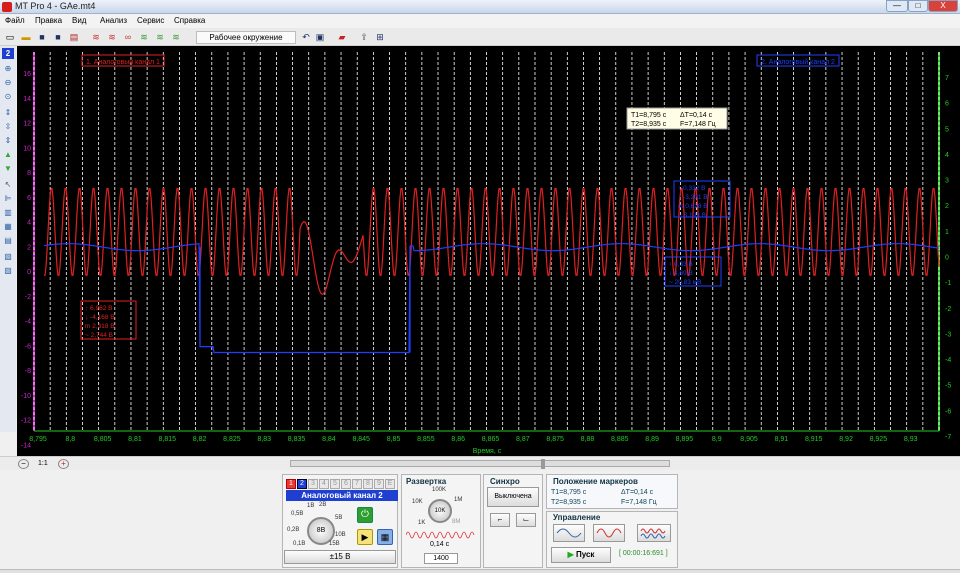 This screenshot has width=960, height=573. Describe the element at coordinates (26, 37) in the screenshot. I see `open-folder-icon: ▬` at that location.